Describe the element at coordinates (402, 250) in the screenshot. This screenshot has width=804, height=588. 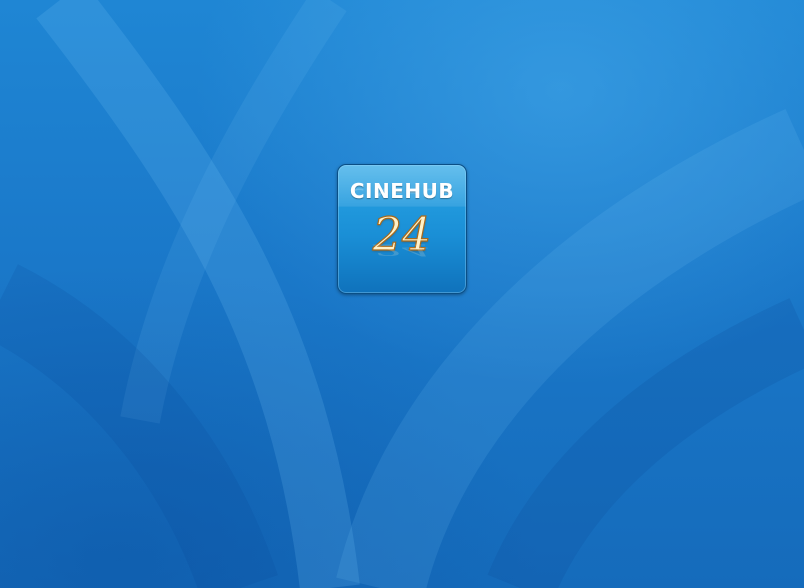
I see `app-icon-number-reflection: 24` at that location.